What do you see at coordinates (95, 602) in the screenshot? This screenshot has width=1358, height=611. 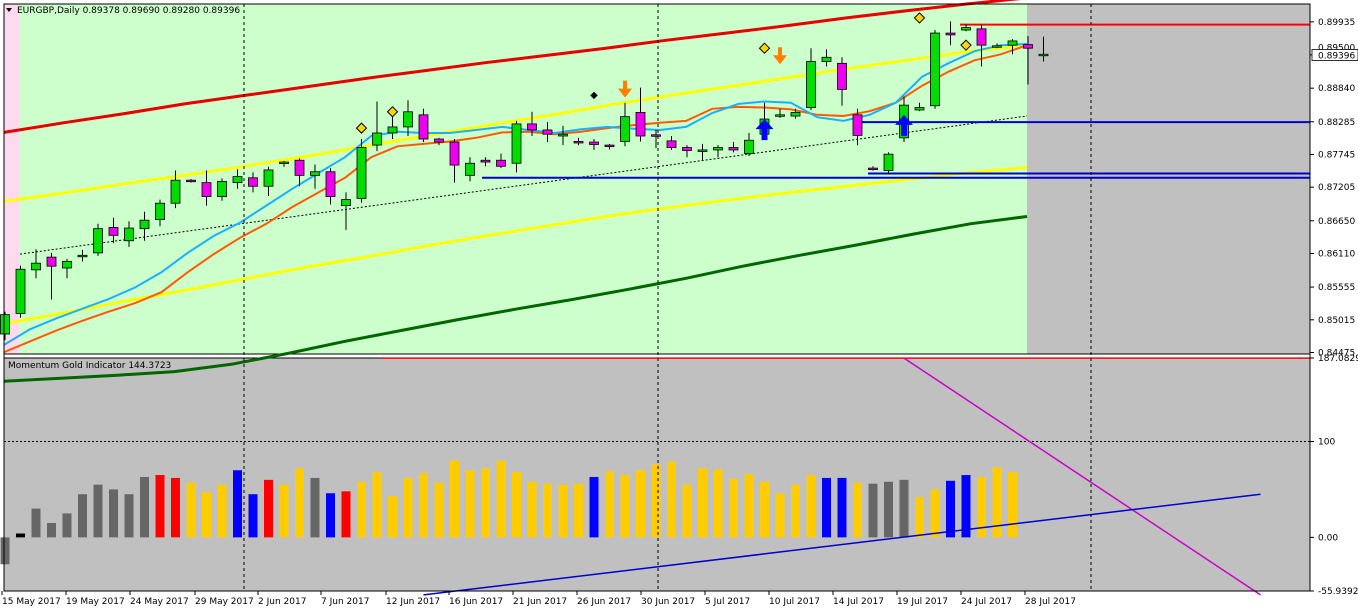 I see `time-tick-label: 19 May 2017` at bounding box center [95, 602].